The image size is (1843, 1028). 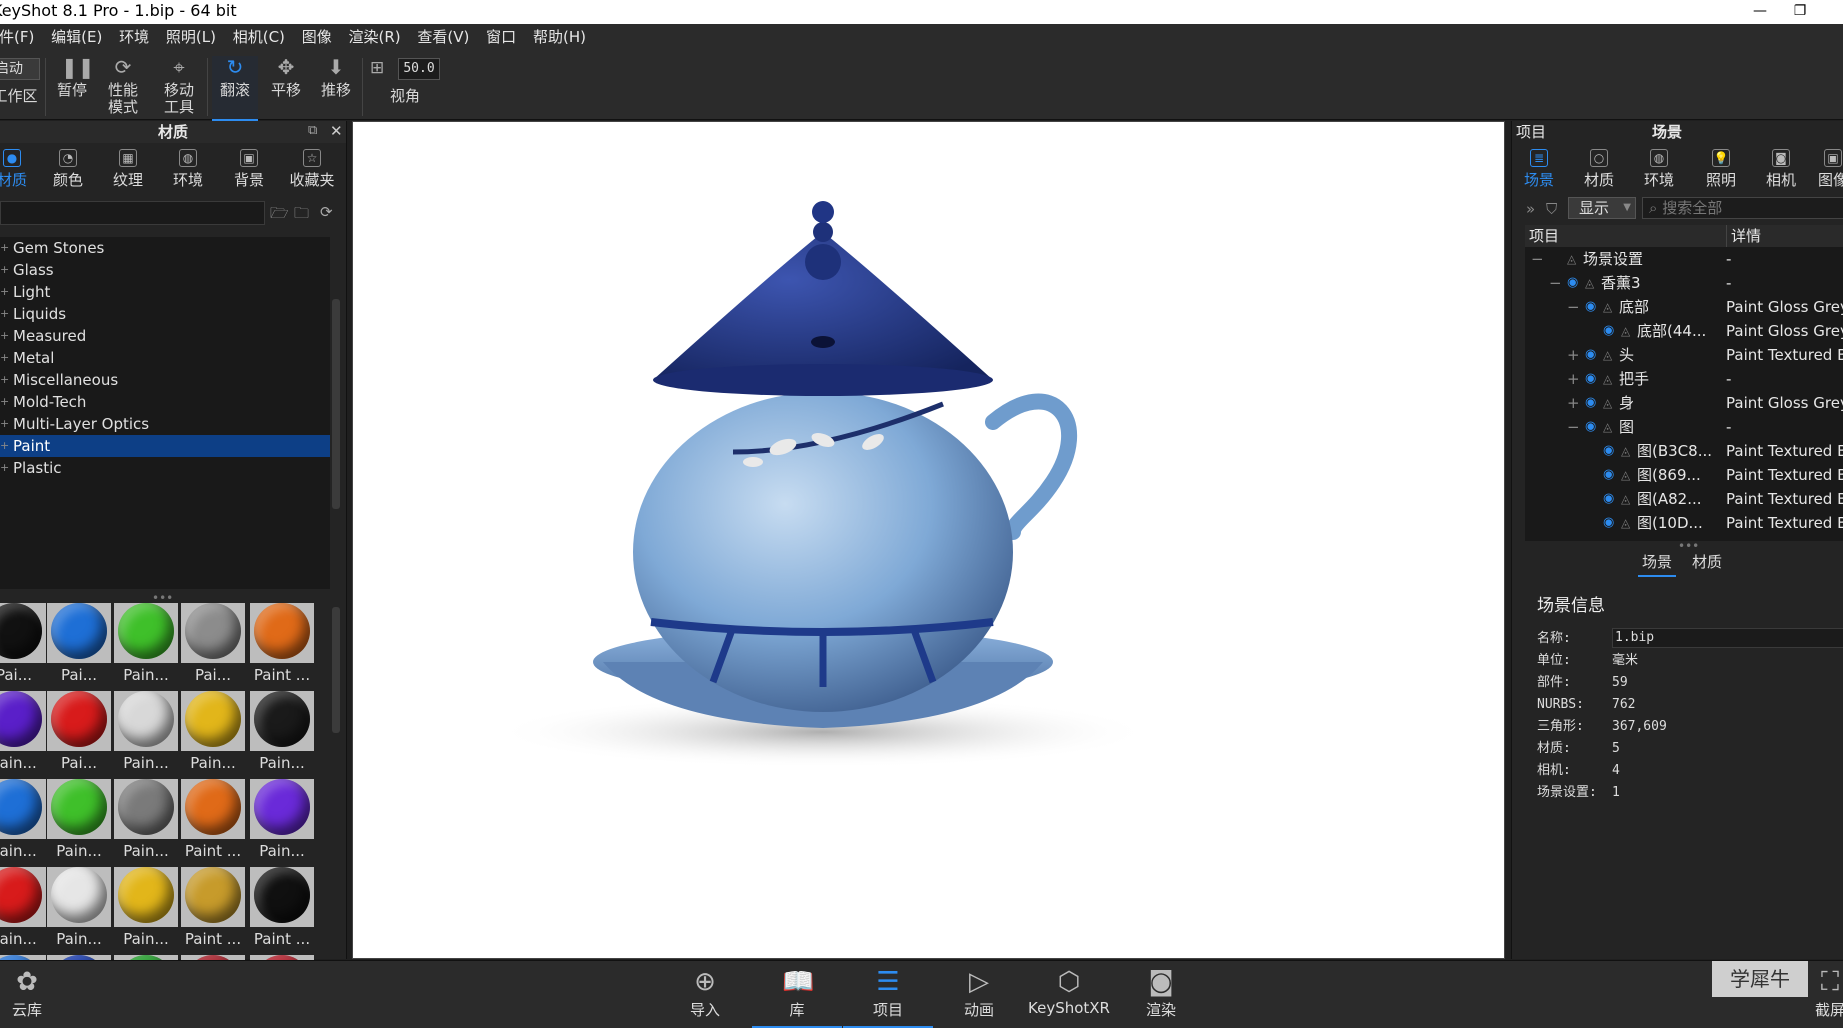 What do you see at coordinates (1684, 355) in the screenshot?
I see `scene-tree-row: + ◉ ◬ 头 Paint Textured B` at bounding box center [1684, 355].